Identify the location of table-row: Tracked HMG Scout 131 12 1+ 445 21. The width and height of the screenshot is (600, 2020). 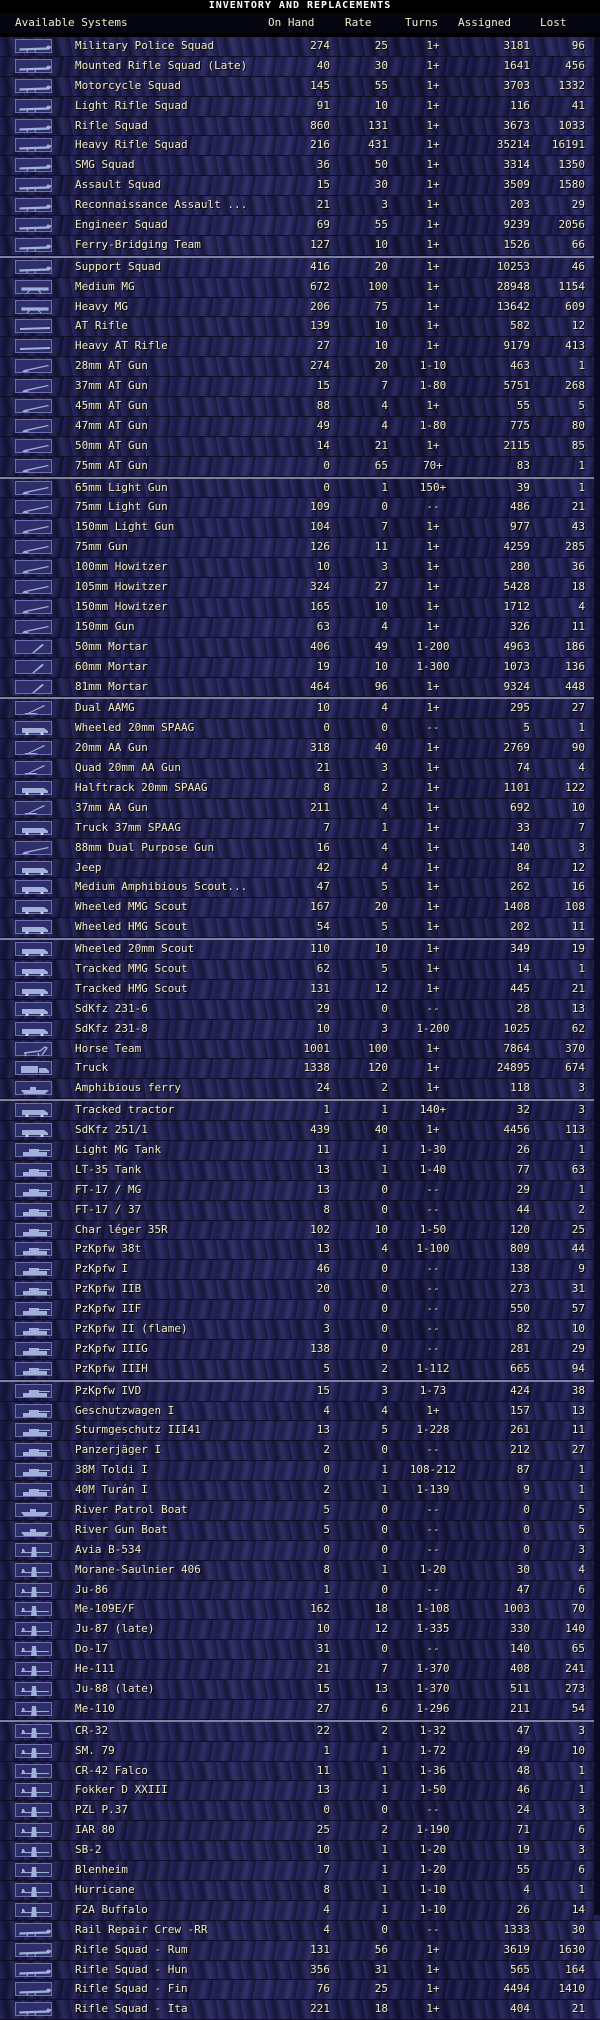
(300, 989).